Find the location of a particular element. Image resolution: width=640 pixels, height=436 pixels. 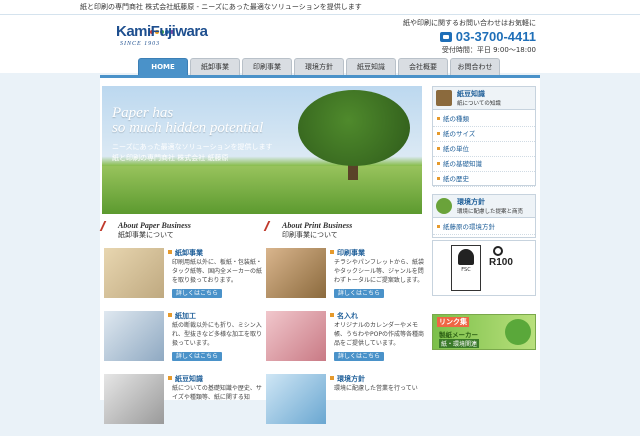

sidebar-environment-title: 環境方針 is located at coordinates (471, 202).